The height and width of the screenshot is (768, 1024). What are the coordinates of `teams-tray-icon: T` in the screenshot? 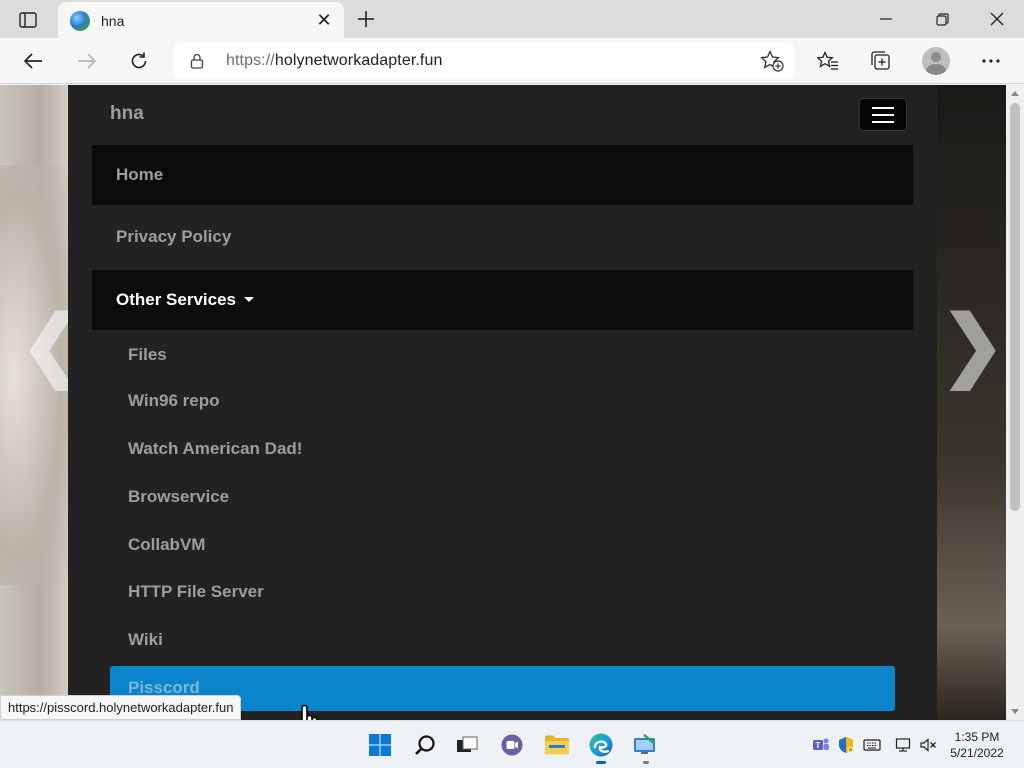 It's located at (821, 745).